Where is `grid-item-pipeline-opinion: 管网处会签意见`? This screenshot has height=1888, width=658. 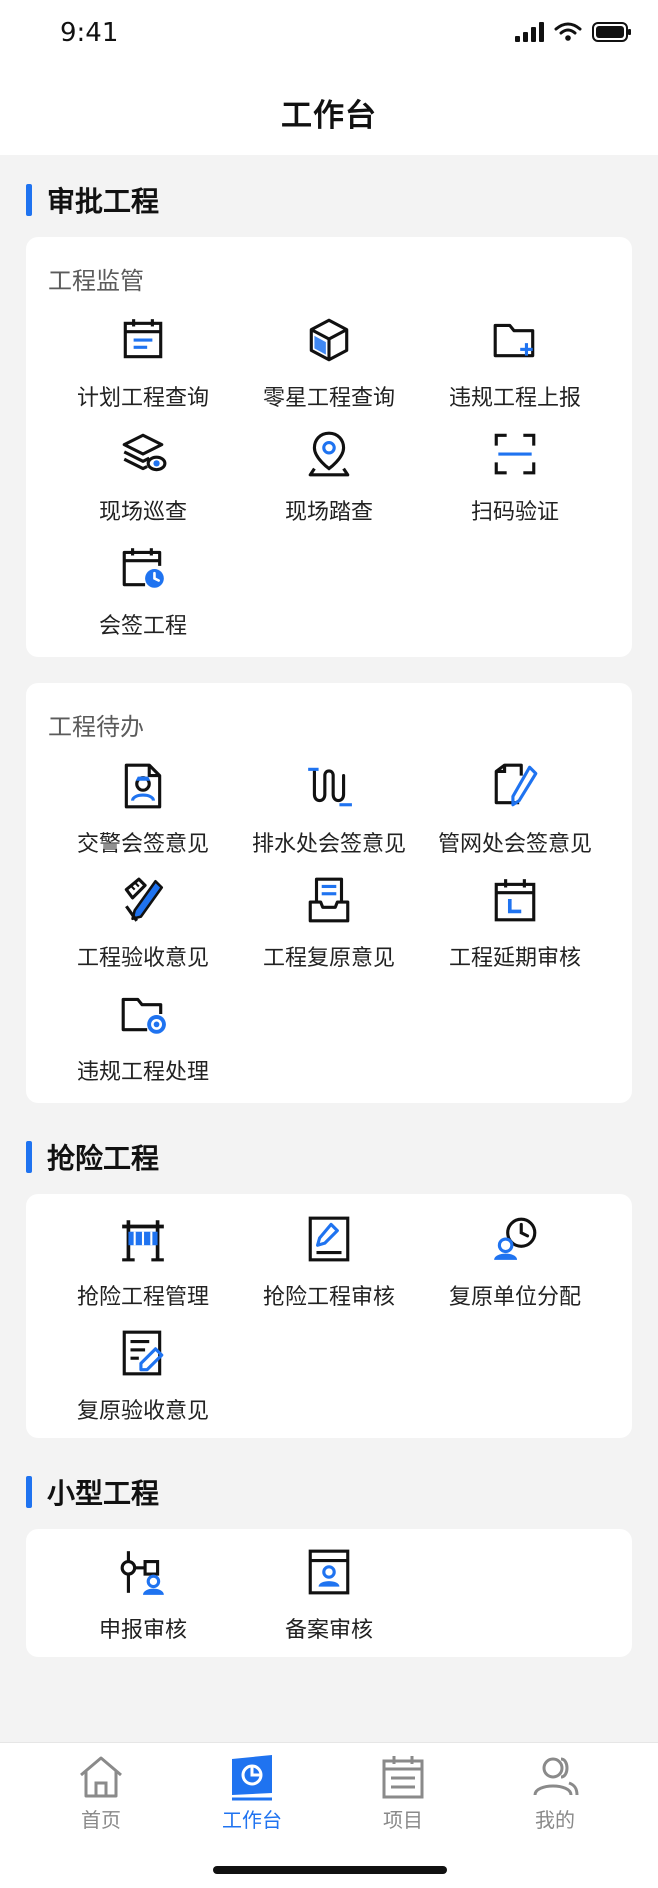 grid-item-pipeline-opinion: 管网处会签意见 is located at coordinates (515, 815).